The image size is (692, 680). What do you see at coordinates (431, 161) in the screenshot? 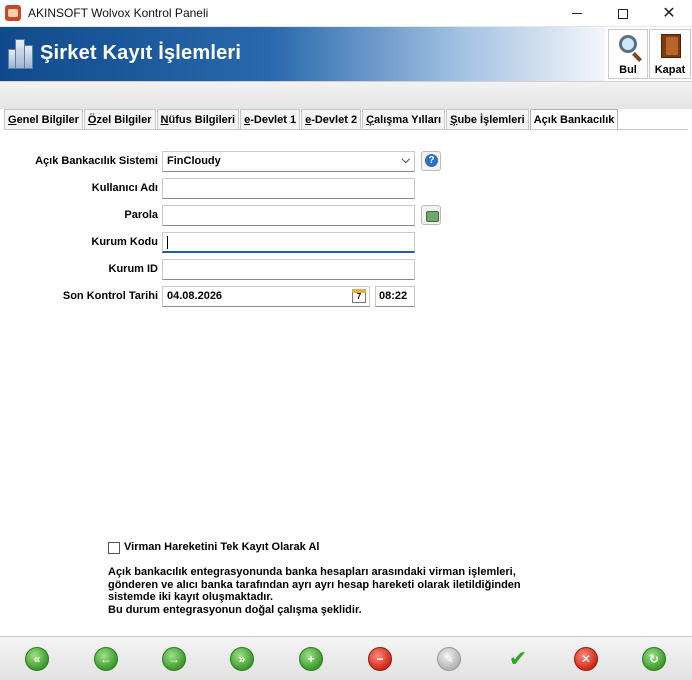
I see `help-icon` at bounding box center [431, 161].